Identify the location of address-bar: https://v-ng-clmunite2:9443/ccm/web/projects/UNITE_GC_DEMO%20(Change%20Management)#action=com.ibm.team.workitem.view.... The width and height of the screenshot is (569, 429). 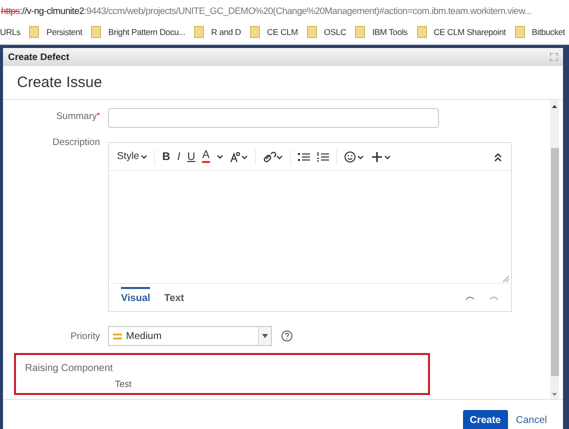
(284, 10).